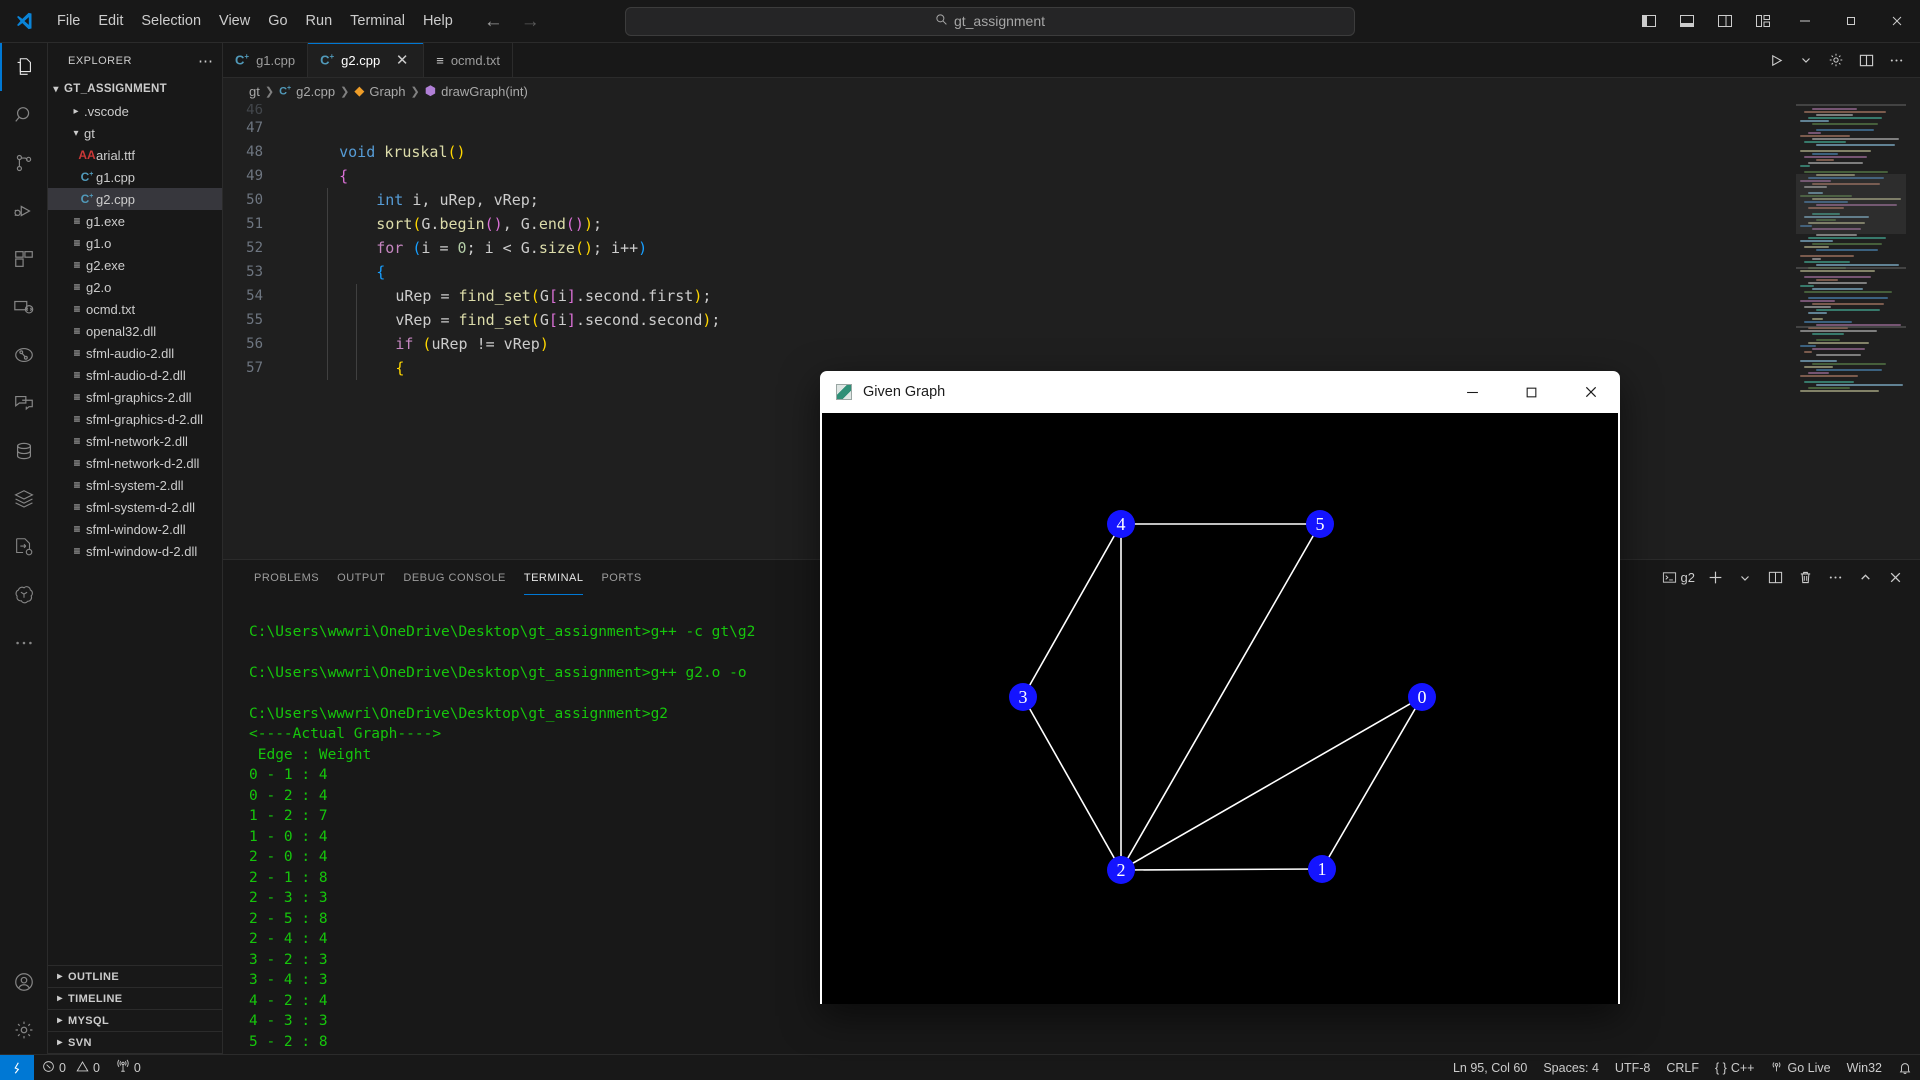 This screenshot has width=1920, height=1080. Describe the element at coordinates (24, 403) in the screenshot. I see `sidebar-item-chat` at that location.